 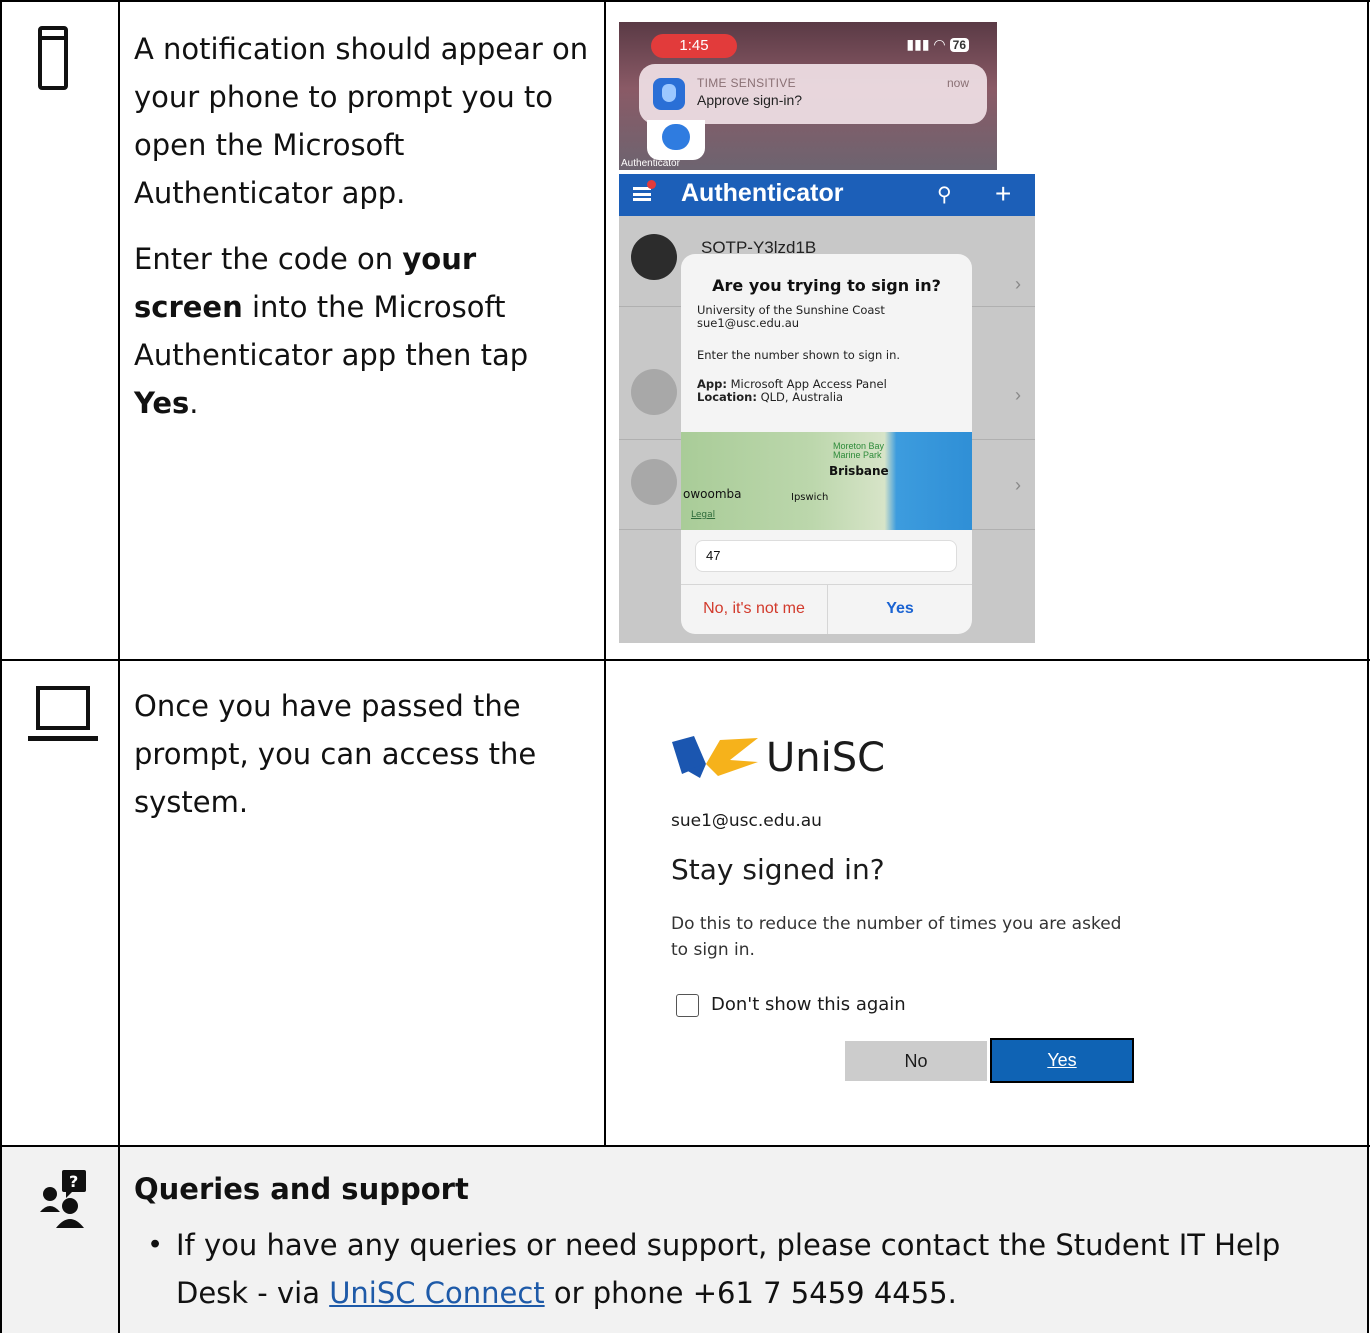 What do you see at coordinates (770, 397) in the screenshot?
I see `dialog-location: Location: QLD, Australia` at bounding box center [770, 397].